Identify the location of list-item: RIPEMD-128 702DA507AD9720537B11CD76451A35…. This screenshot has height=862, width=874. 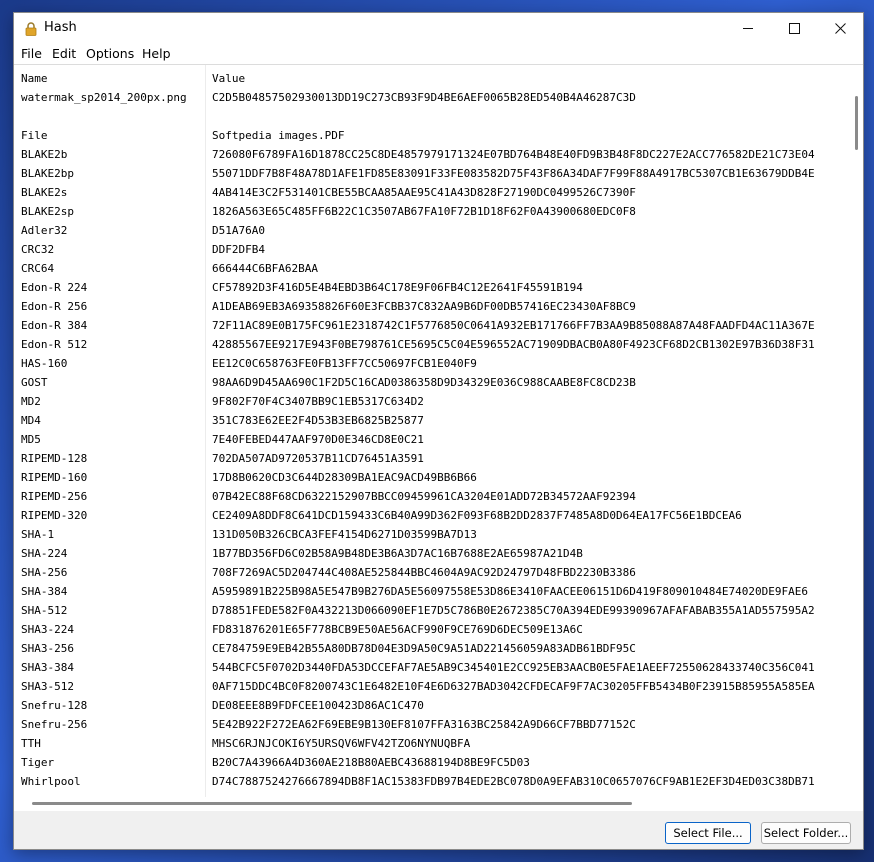
(438, 458).